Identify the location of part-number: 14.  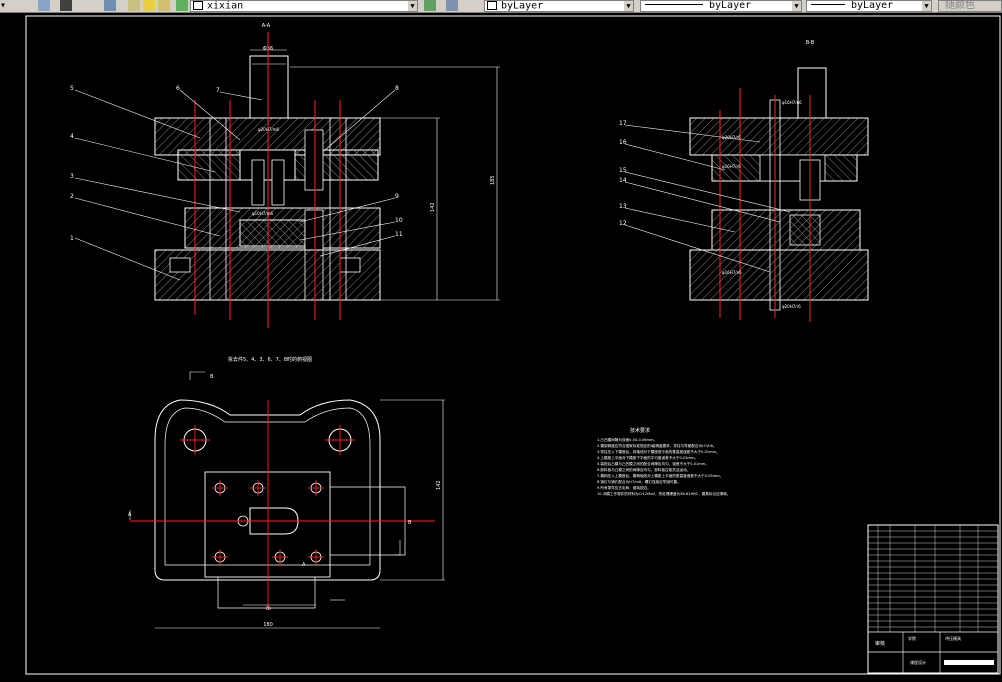
(623, 180).